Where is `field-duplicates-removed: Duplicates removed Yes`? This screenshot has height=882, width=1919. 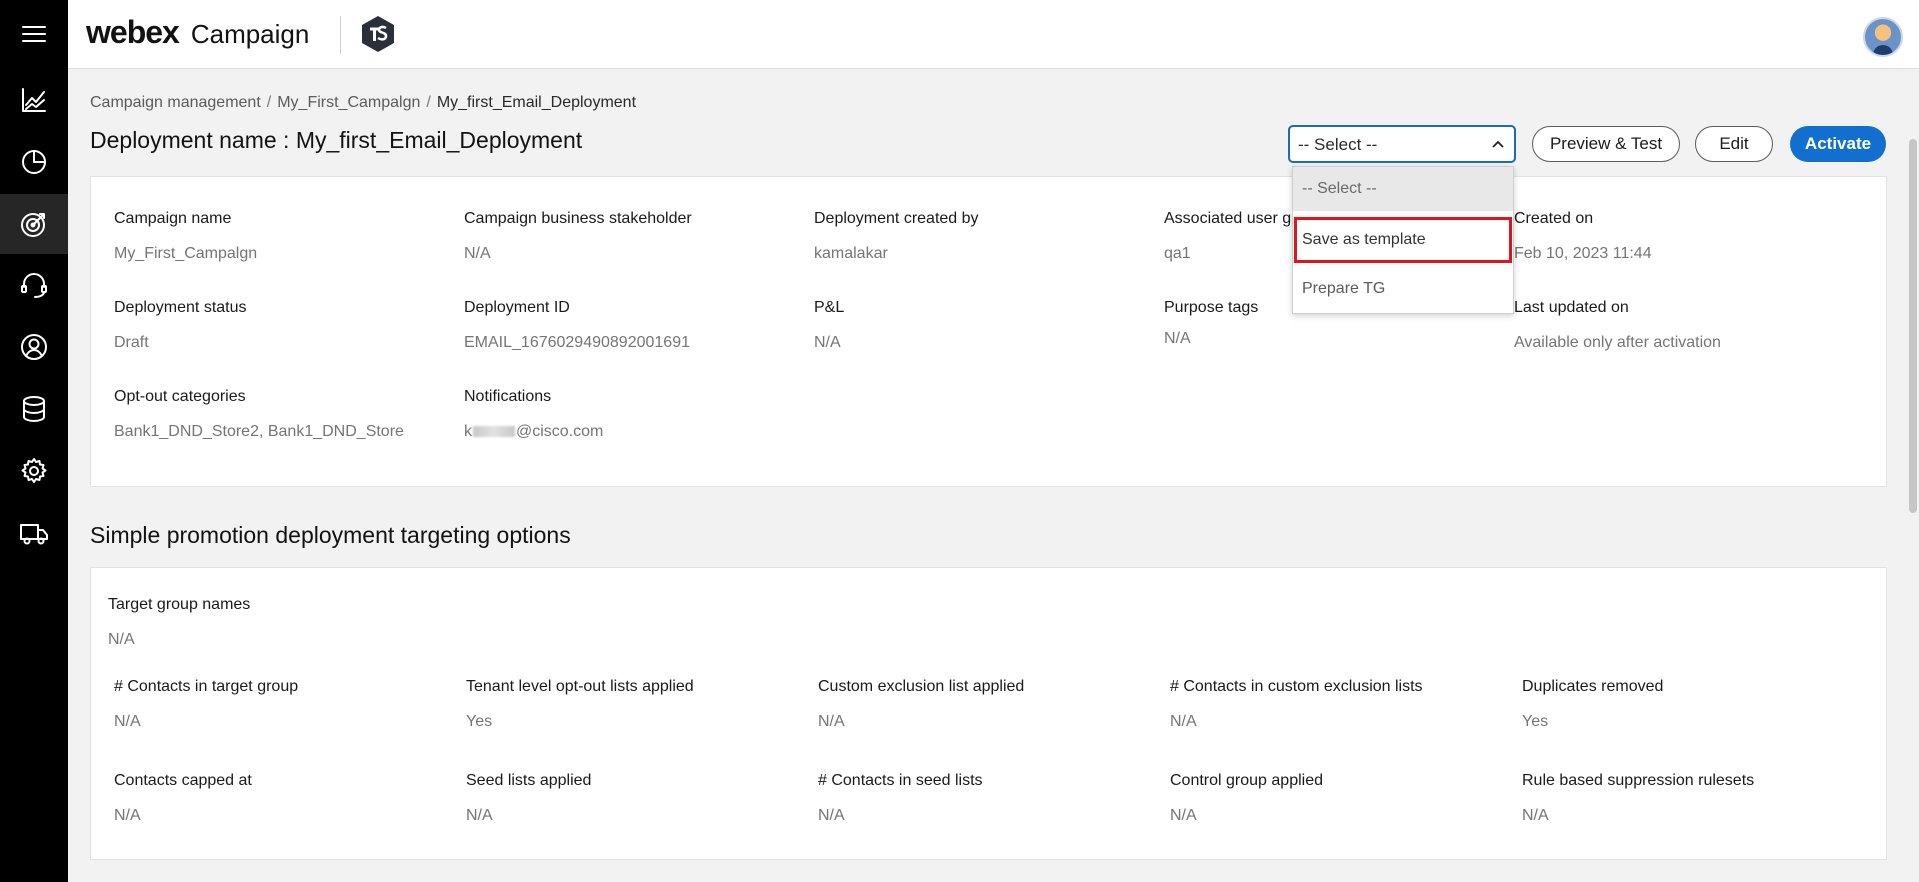
field-duplicates-removed: Duplicates removed Yes is located at coordinates (1592, 704).